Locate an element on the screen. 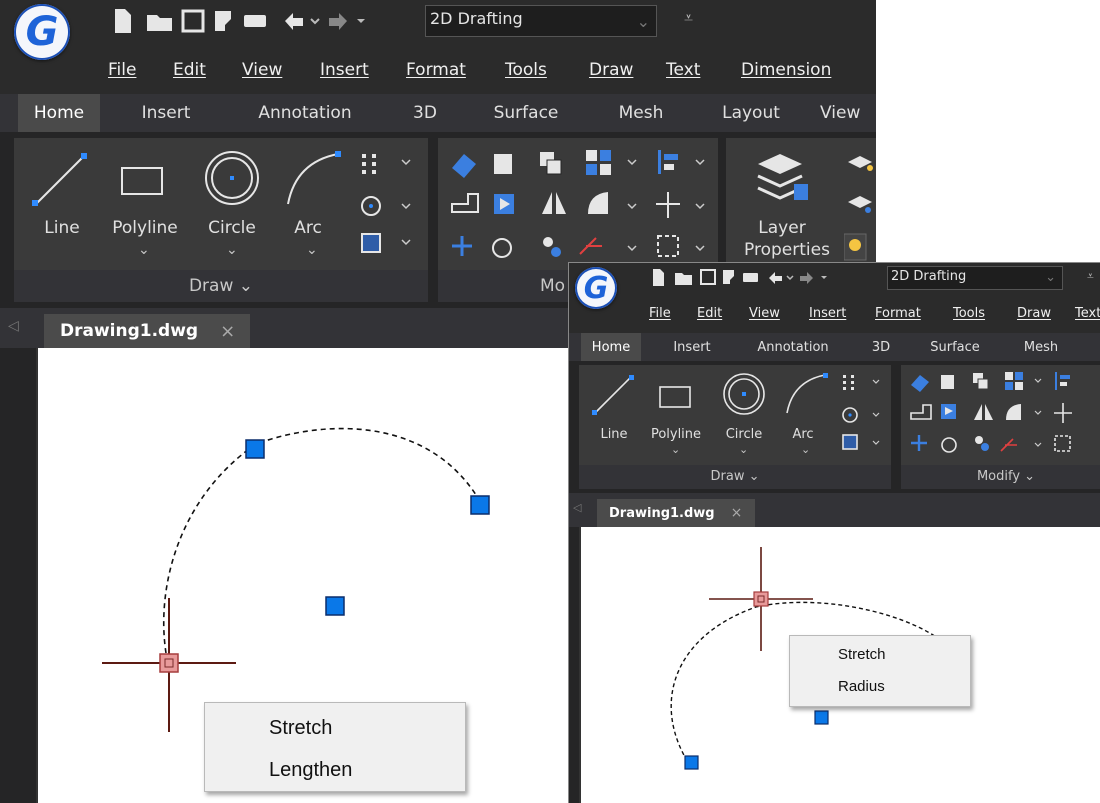 The height and width of the screenshot is (803, 1100). tab-layout: Layout is located at coordinates (751, 113).